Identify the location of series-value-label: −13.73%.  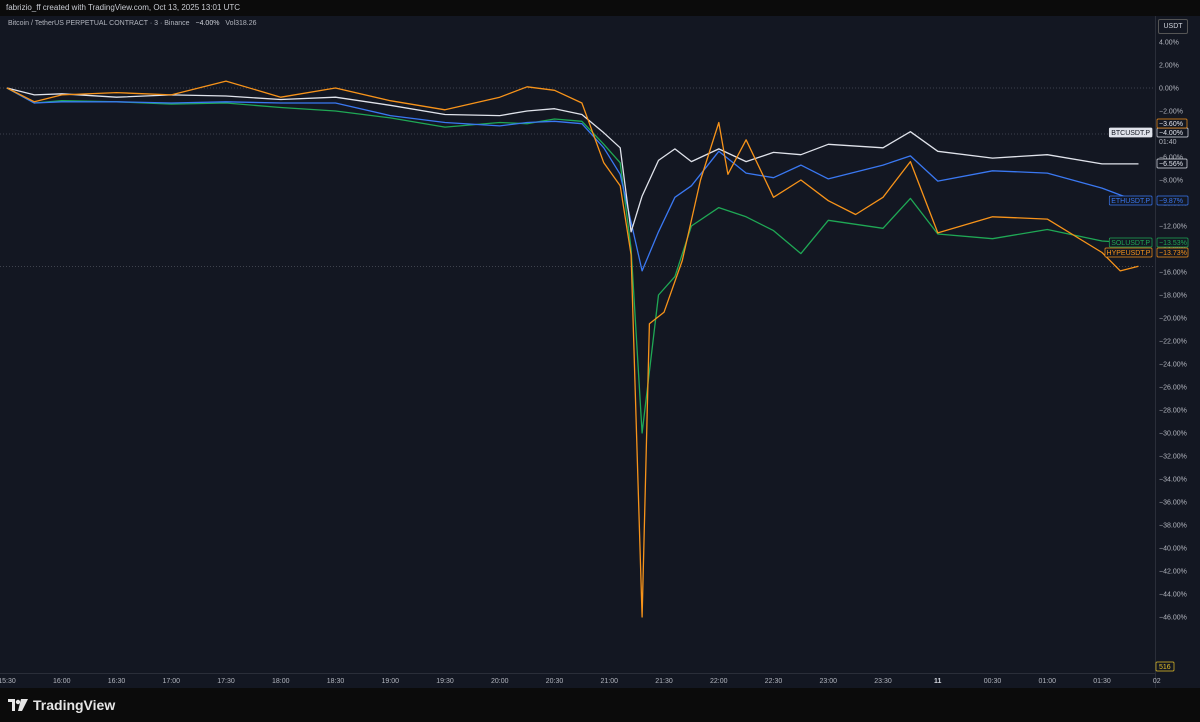
(1173, 253).